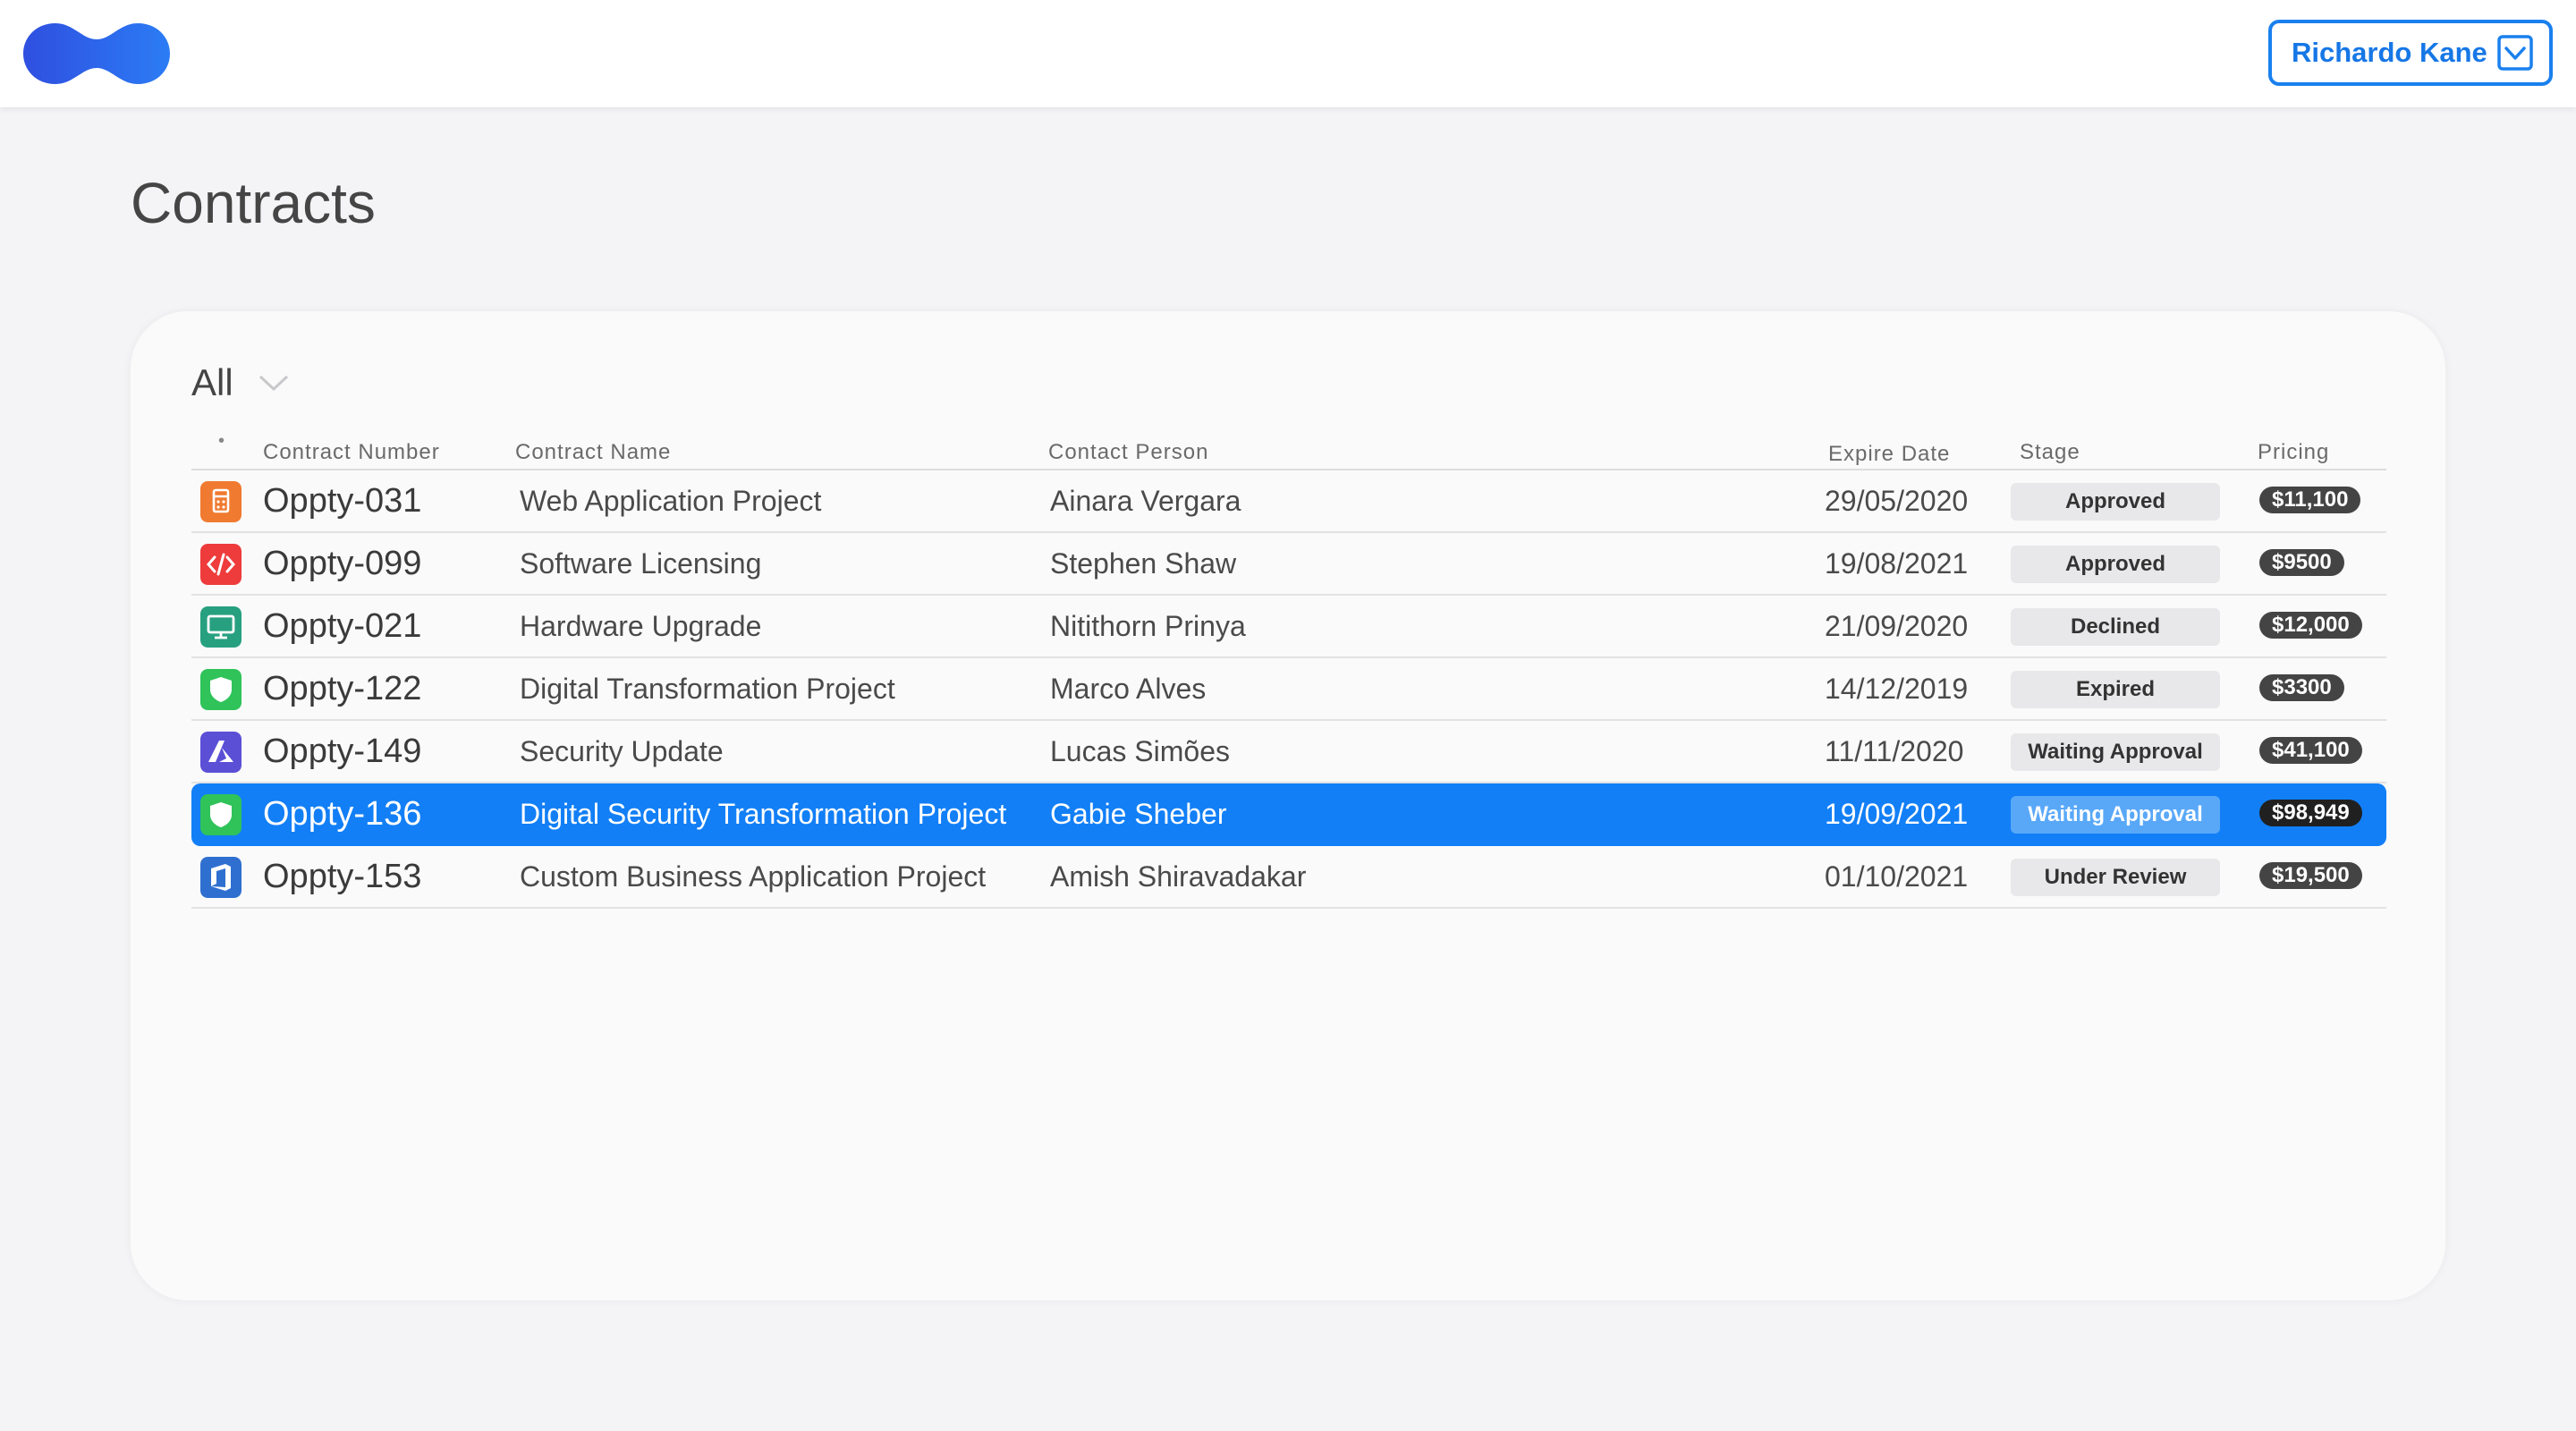 The image size is (2576, 1431). What do you see at coordinates (2301, 687) in the screenshot?
I see `pricing-badge: $3300` at bounding box center [2301, 687].